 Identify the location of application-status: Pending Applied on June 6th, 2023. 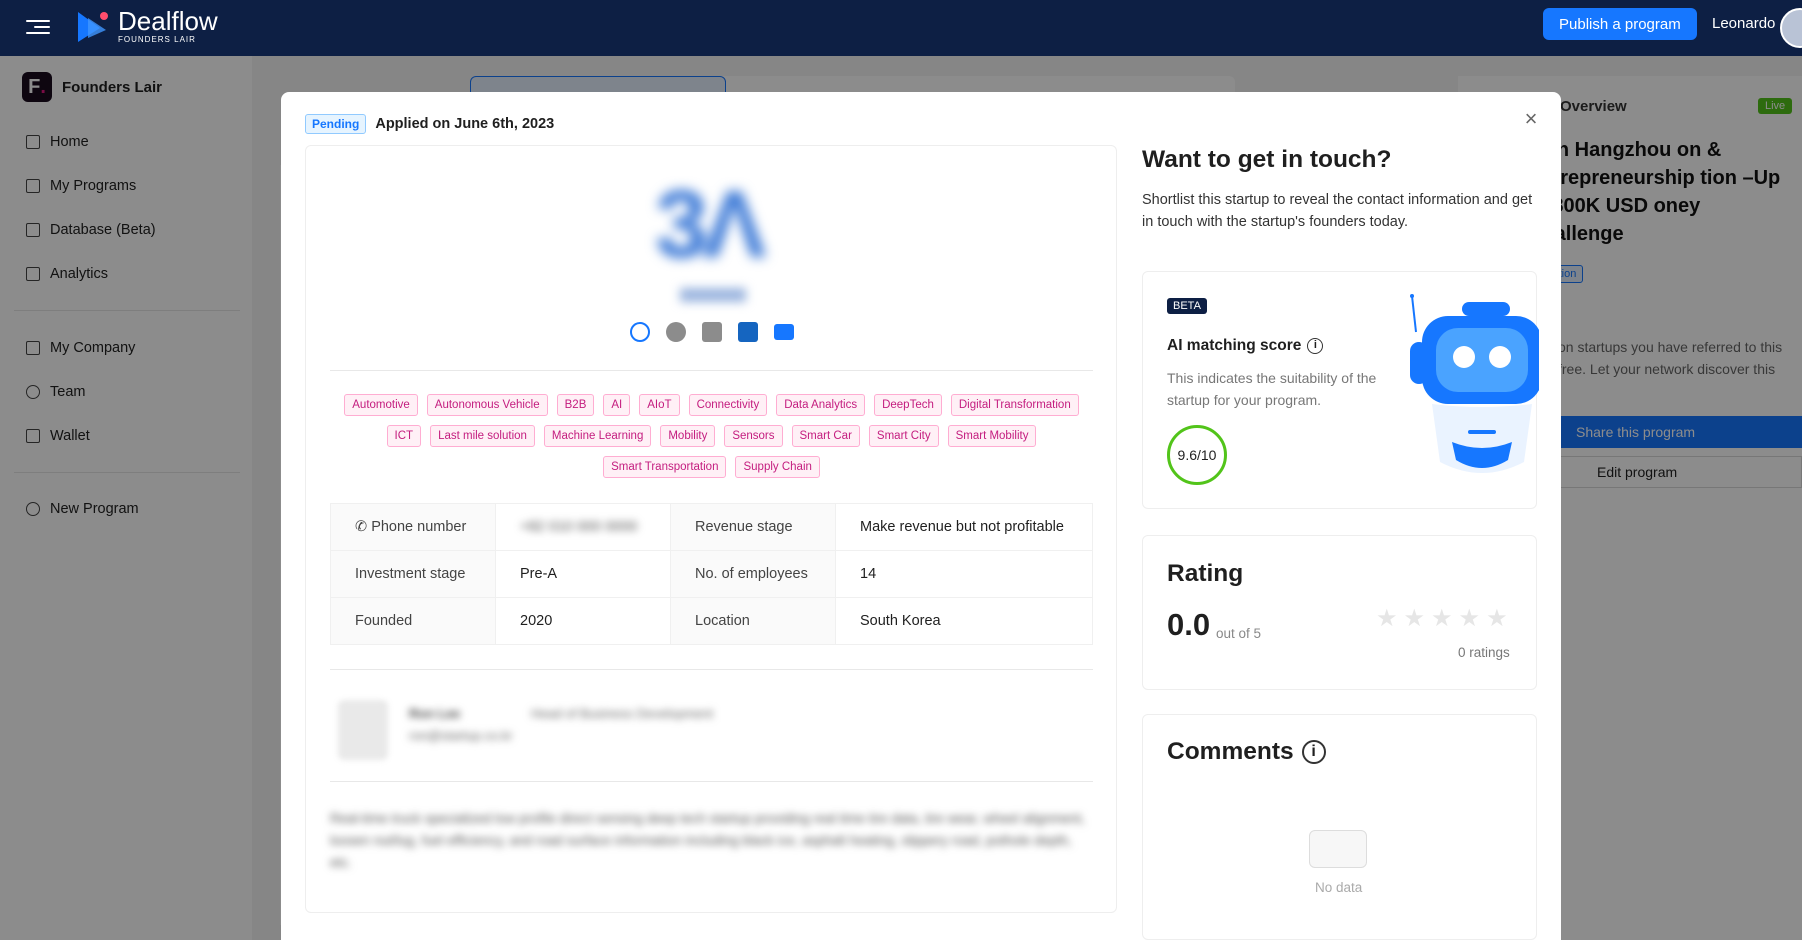
(429, 124).